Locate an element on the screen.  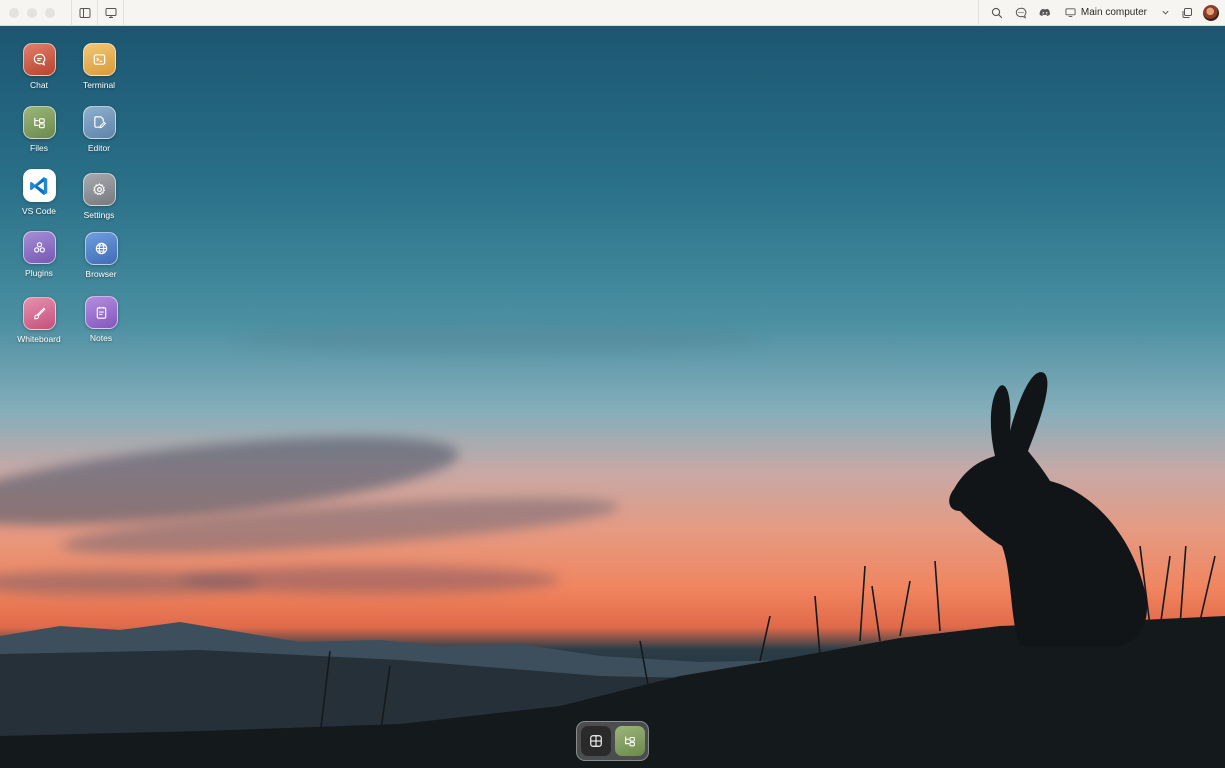
desktop-icon-terminal: Terminal is located at coordinates (99, 66).